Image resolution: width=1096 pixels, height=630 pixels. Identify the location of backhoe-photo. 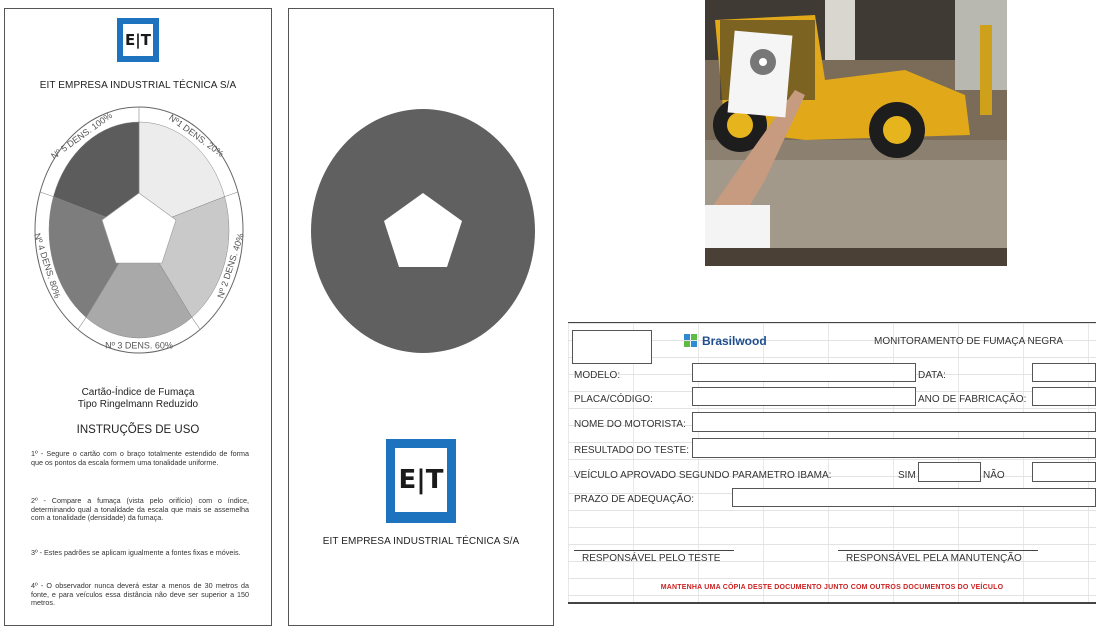
(856, 133).